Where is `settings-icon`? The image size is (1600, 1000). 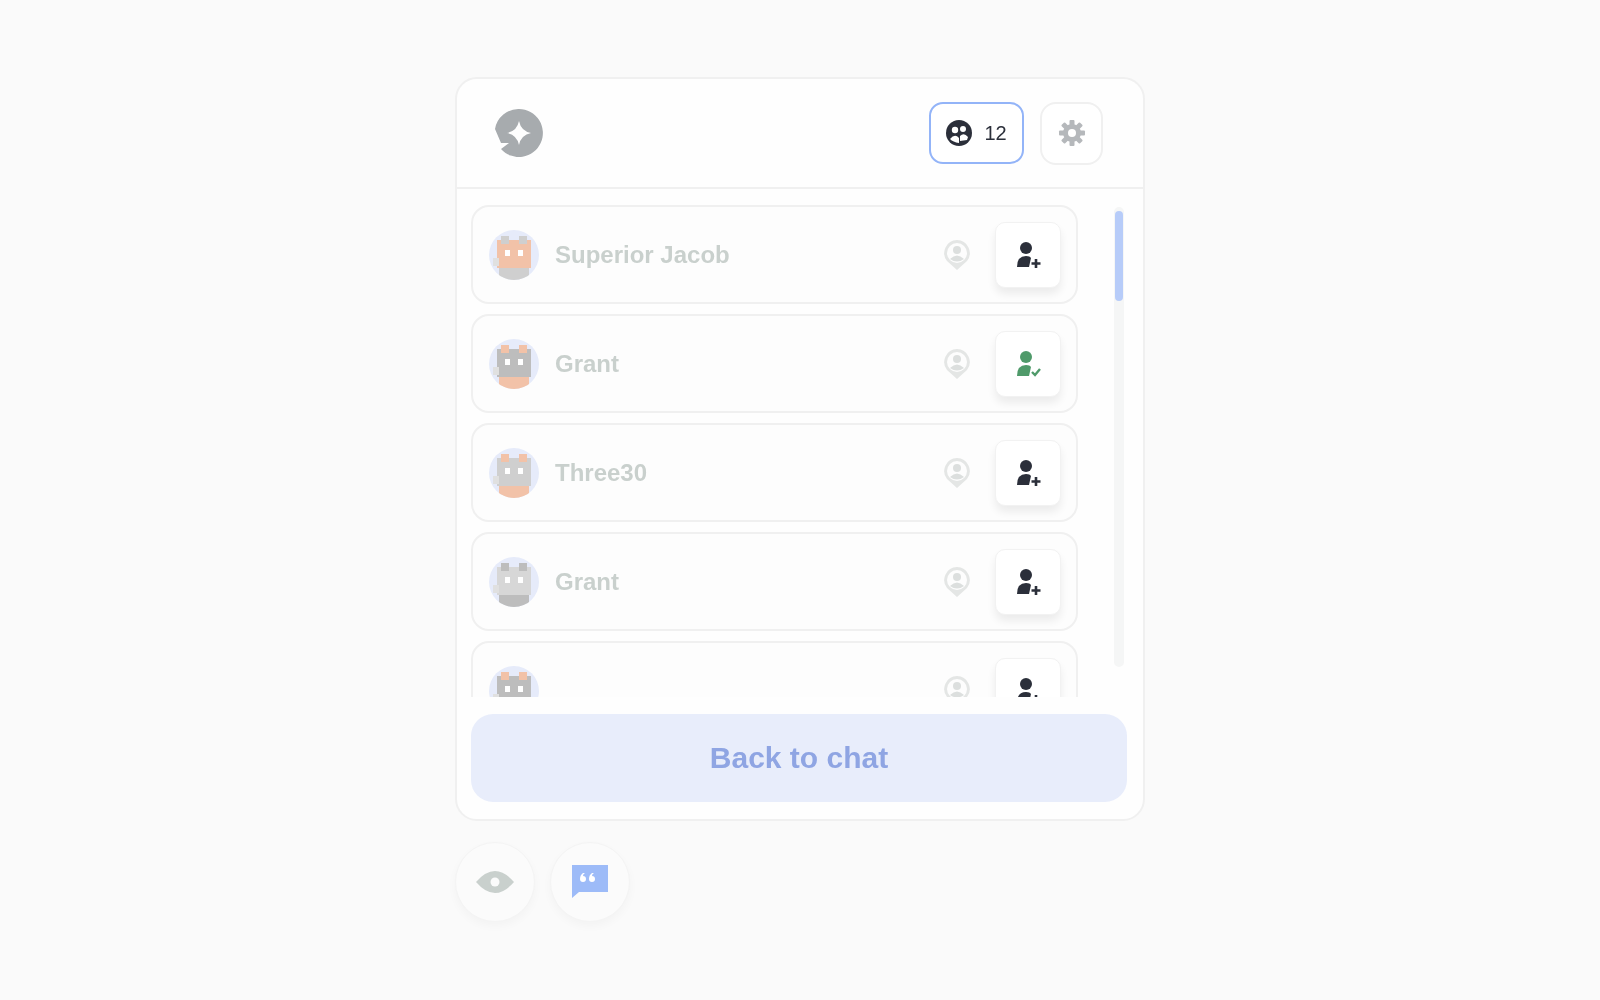 settings-icon is located at coordinates (1071, 133).